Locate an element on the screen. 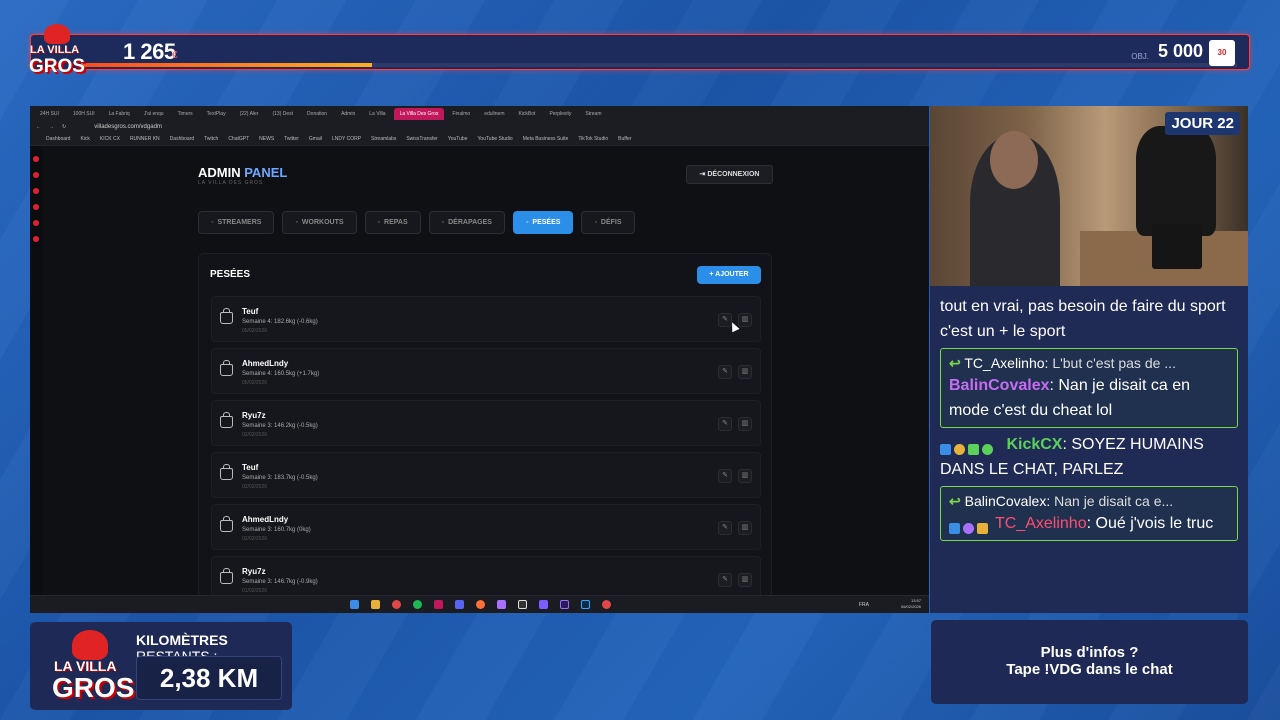  bookmark-item: Meta Business Suite is located at coordinates (546, 139).